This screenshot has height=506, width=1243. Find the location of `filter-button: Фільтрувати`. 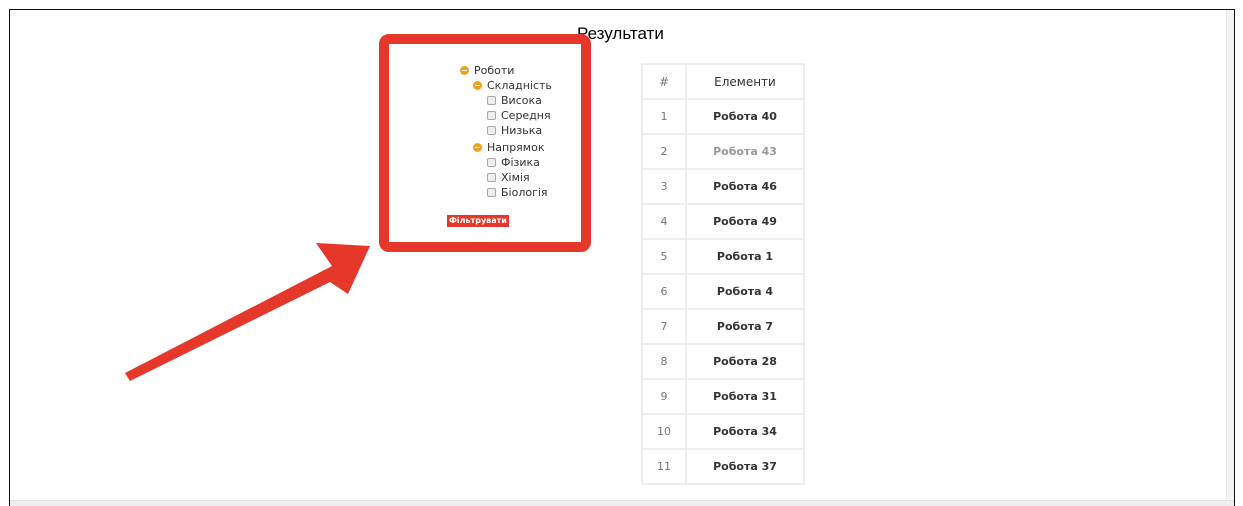

filter-button: Фільтрувати is located at coordinates (478, 221).